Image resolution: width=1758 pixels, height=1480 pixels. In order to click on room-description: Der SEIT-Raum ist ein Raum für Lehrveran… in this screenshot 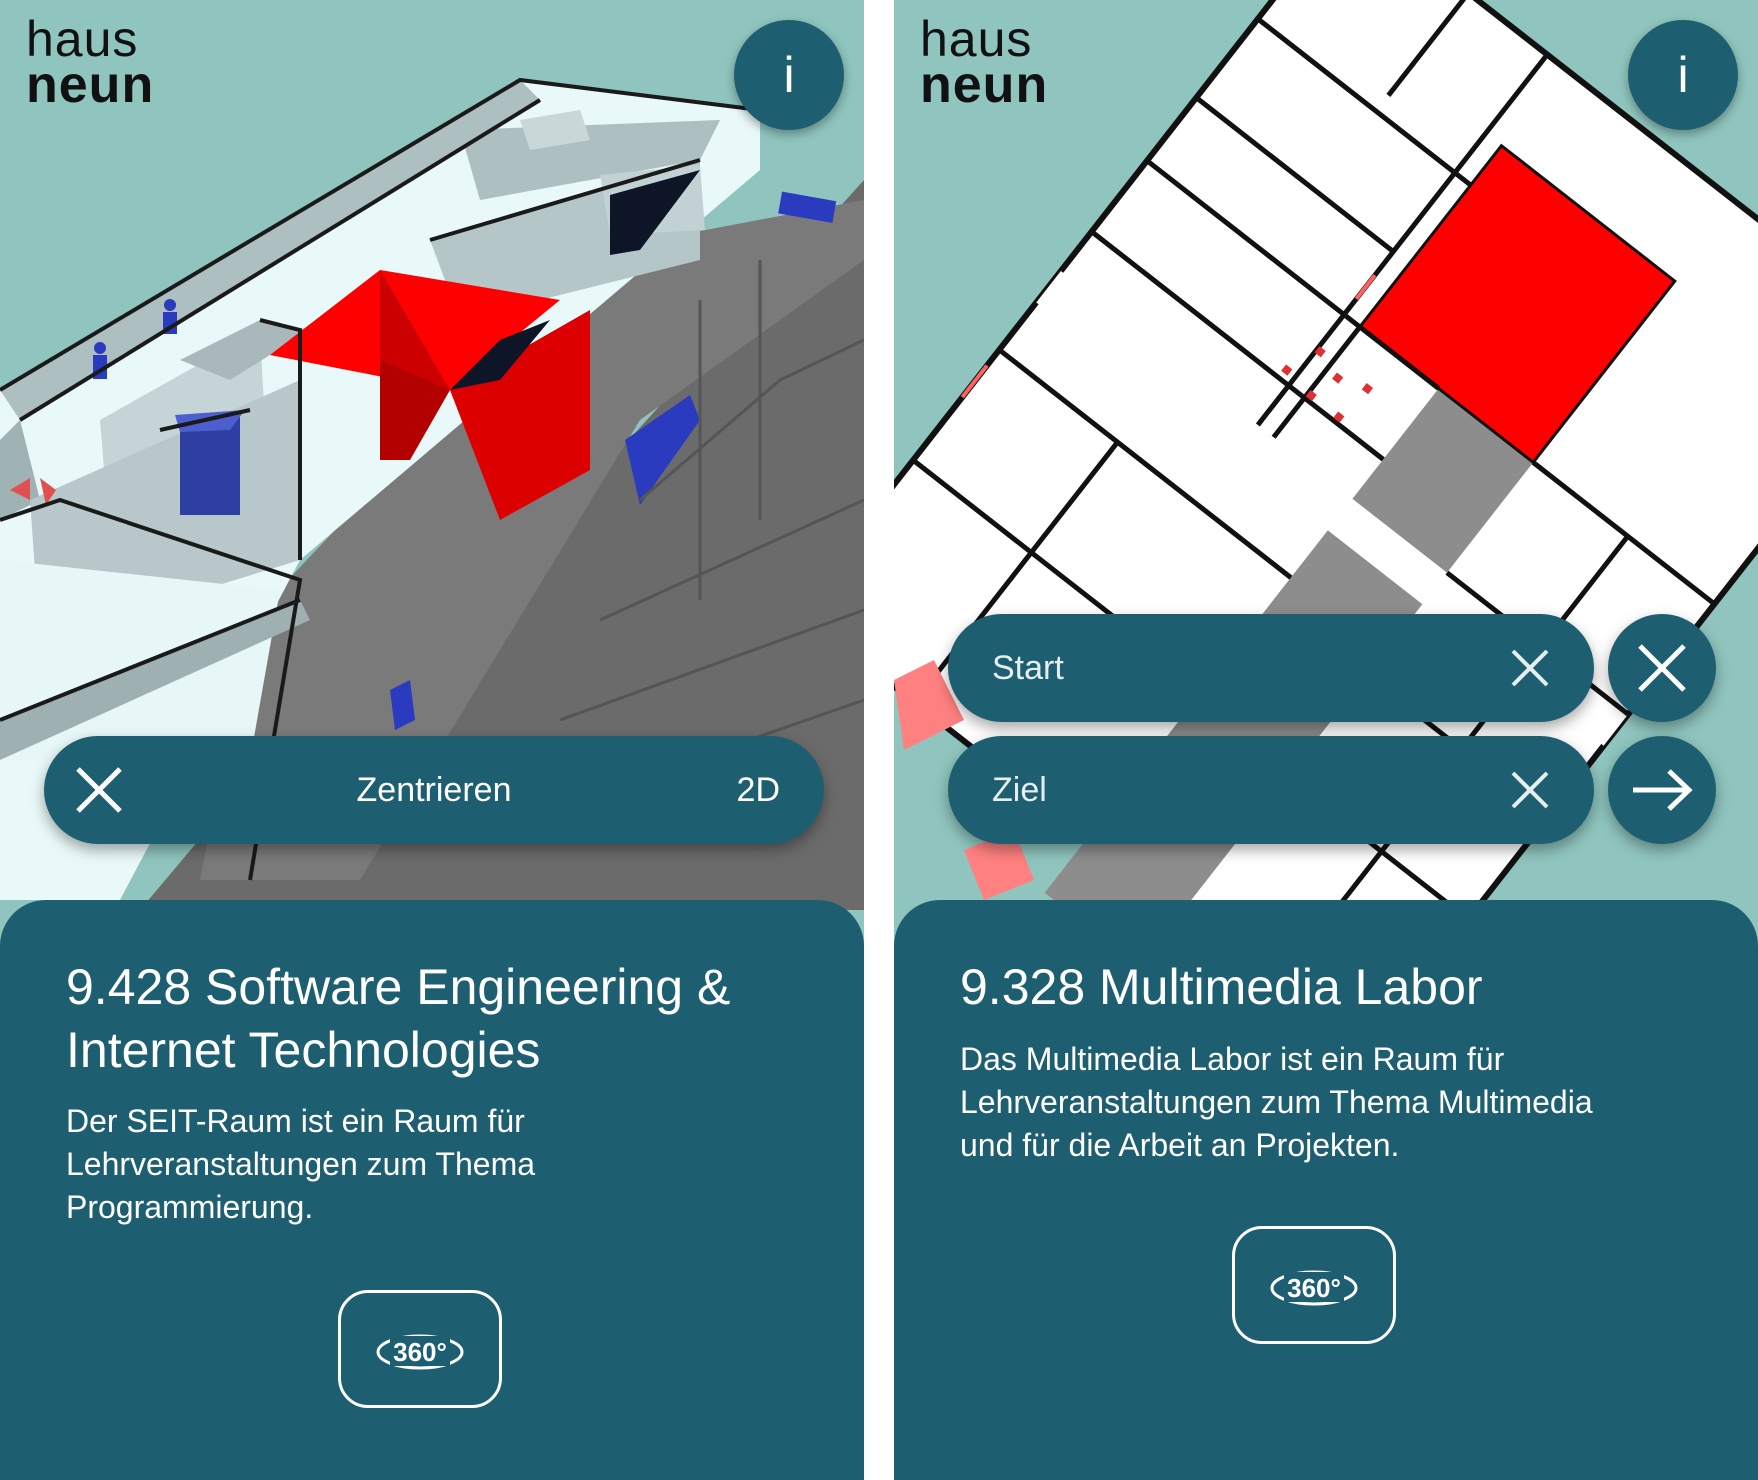, I will do `click(446, 1164)`.